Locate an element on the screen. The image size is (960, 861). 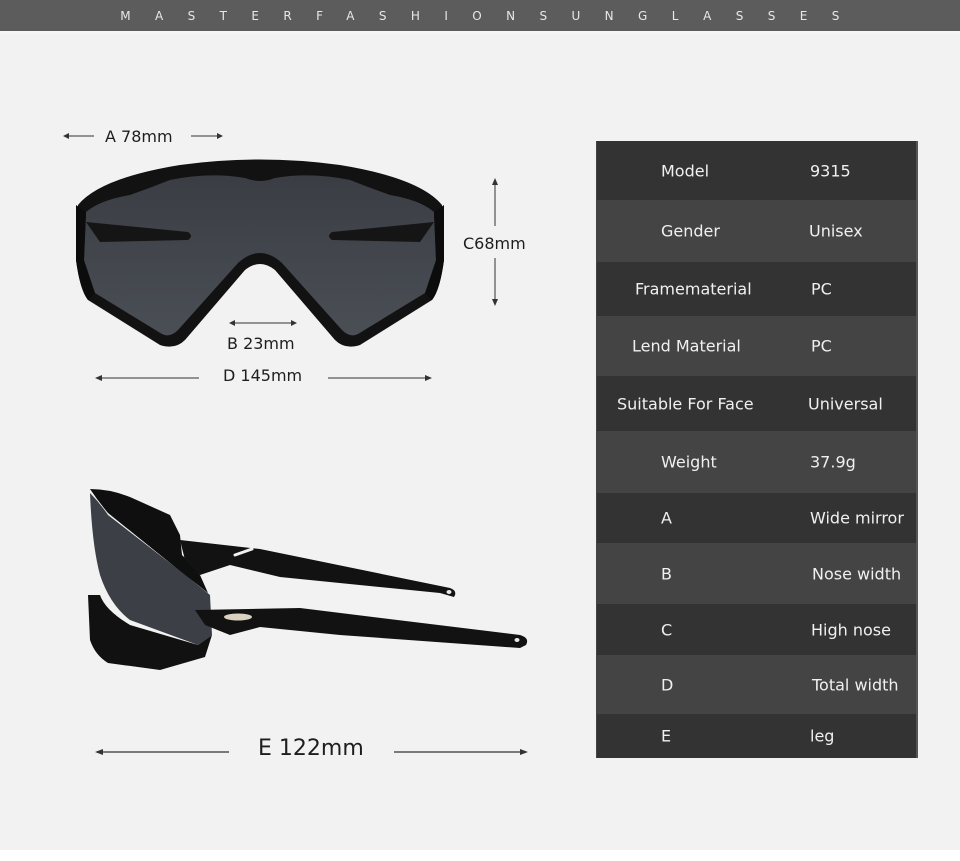
spec-row-d: D Total width is located at coordinates (756, 684).